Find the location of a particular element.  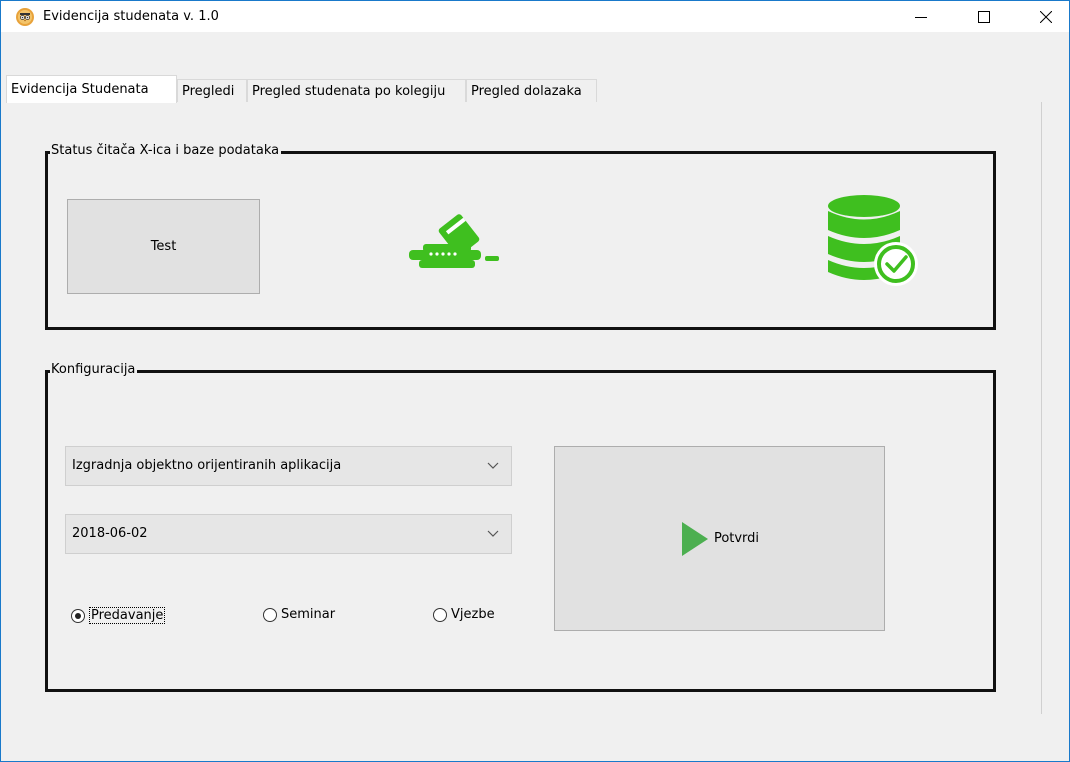

tab-pregled-dolazaka: Pregled dolazaka is located at coordinates (531, 90).